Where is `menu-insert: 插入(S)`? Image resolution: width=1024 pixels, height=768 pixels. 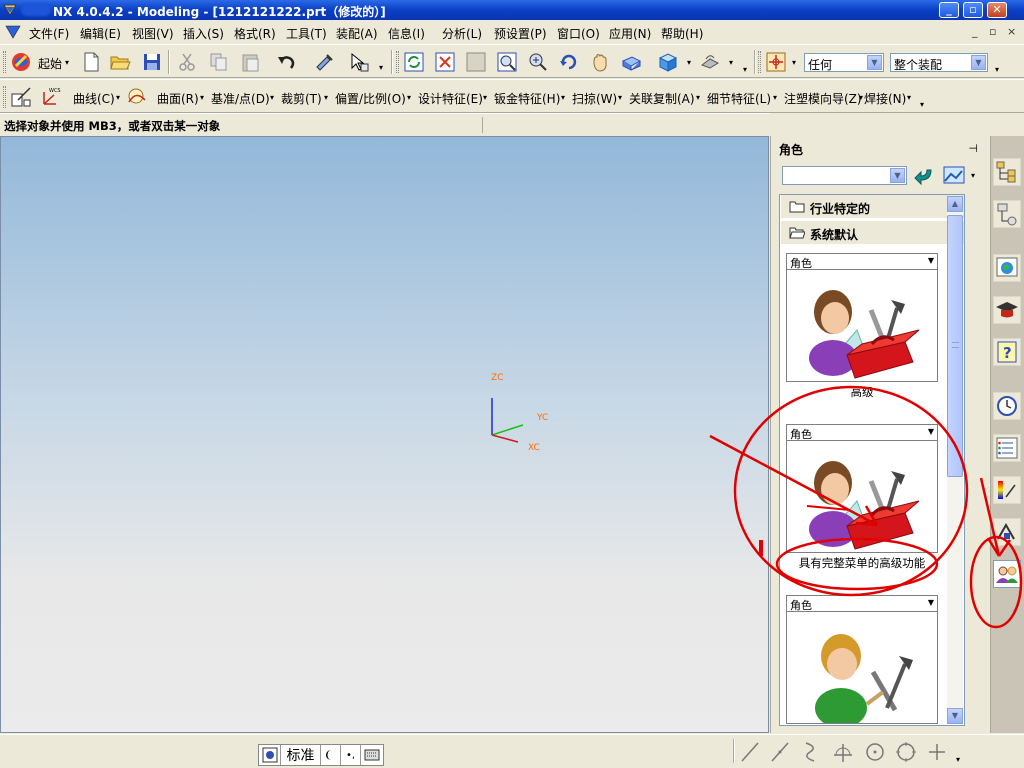 menu-insert: 插入(S) is located at coordinates (203, 33).